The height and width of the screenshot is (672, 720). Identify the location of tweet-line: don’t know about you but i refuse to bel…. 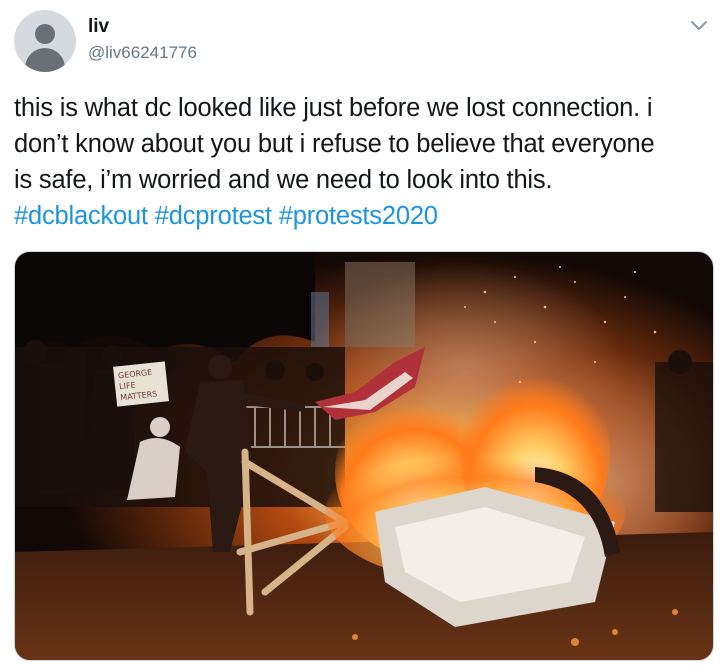
(334, 144).